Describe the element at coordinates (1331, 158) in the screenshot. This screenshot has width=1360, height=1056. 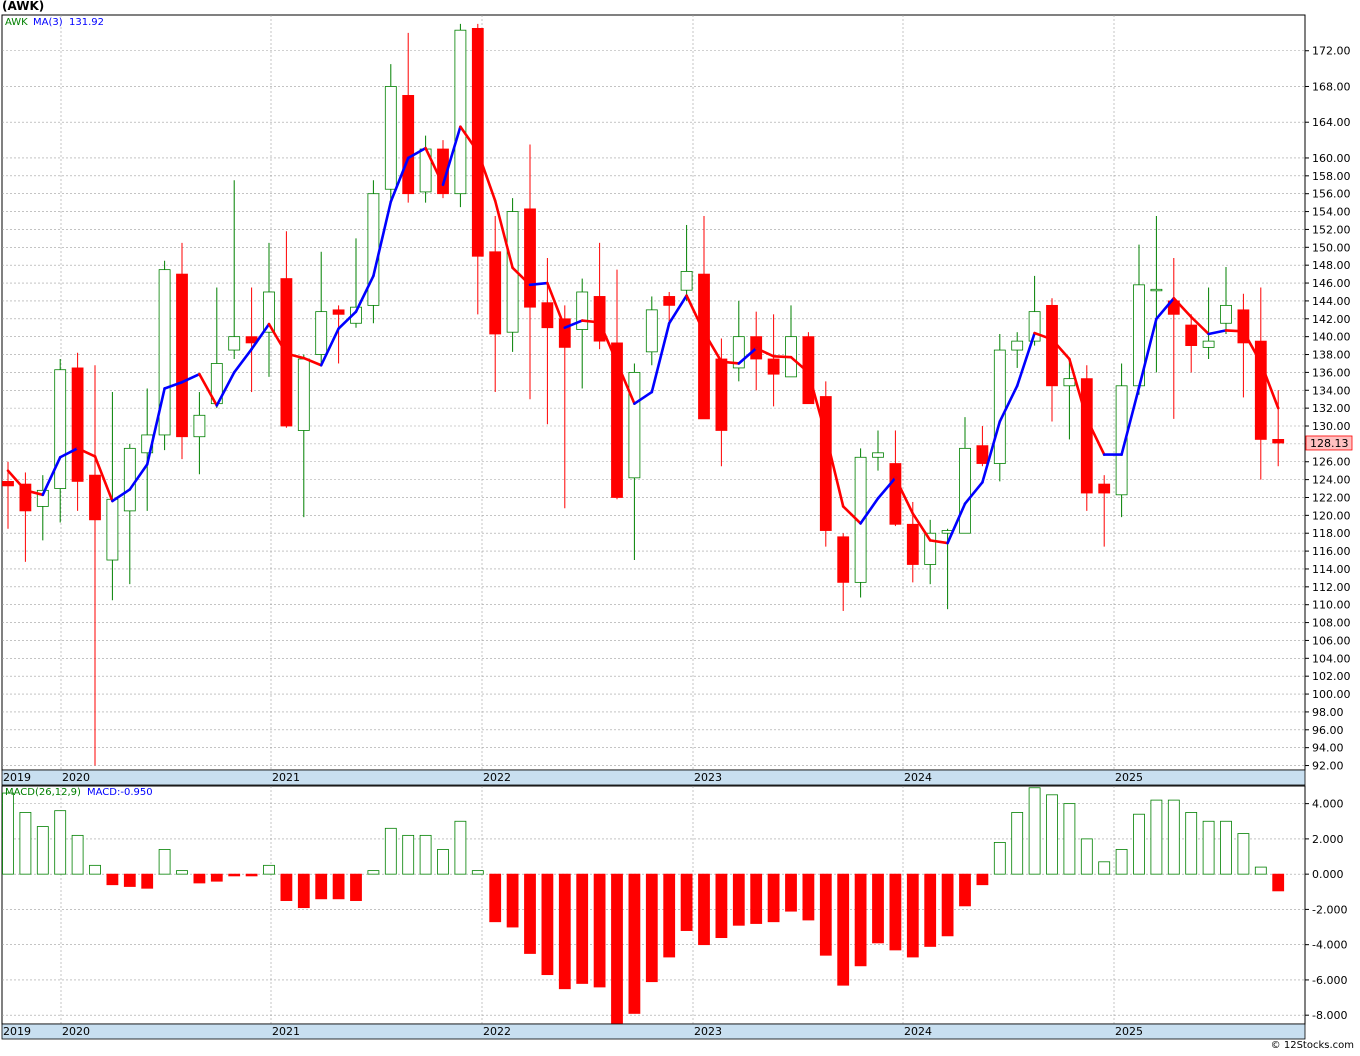
I see `price-tick-label: 160.00` at that location.